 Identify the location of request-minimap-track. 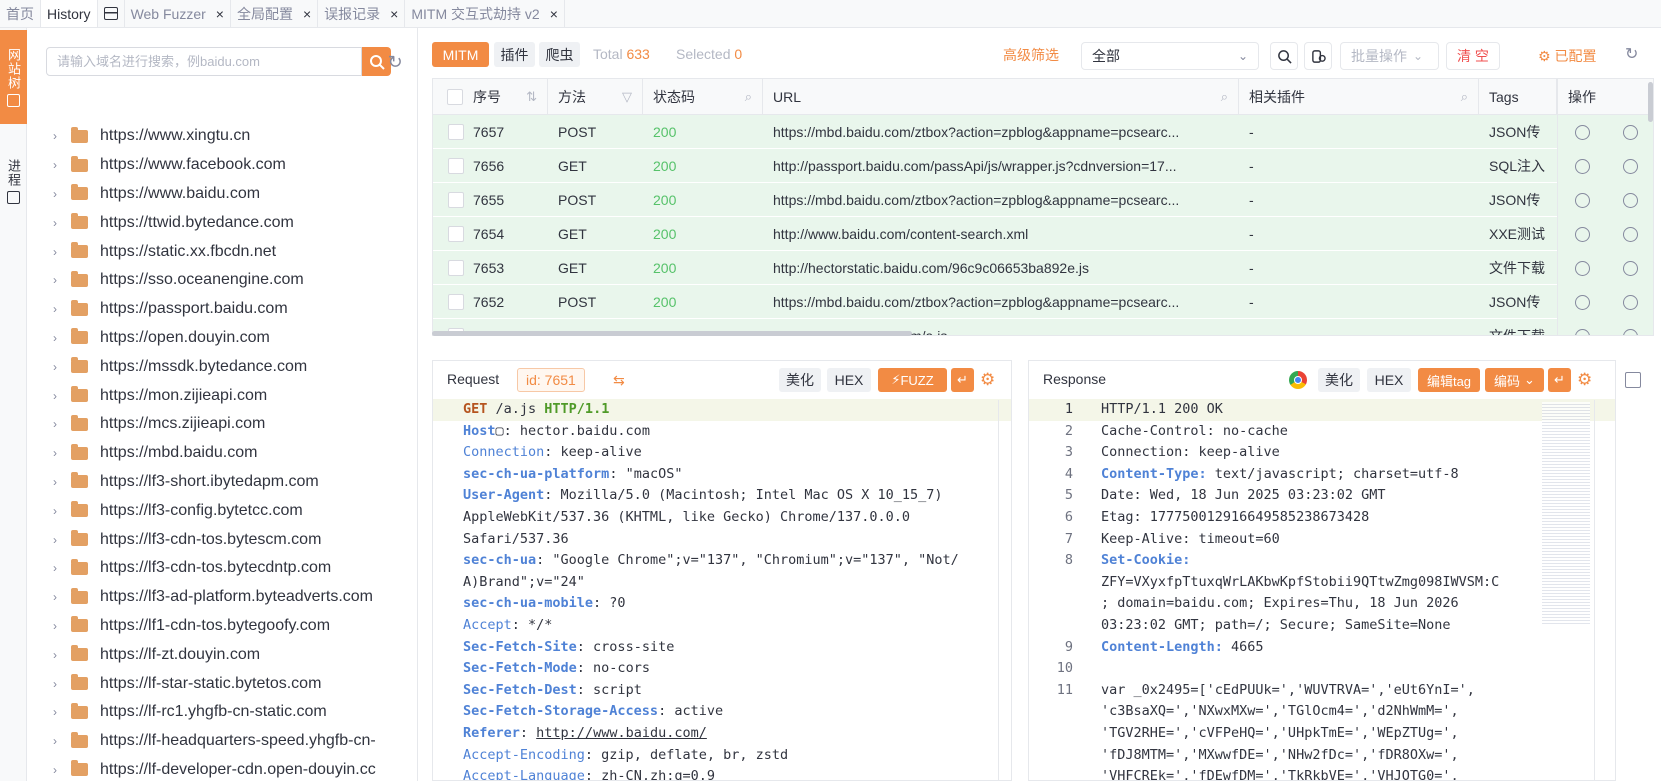
(1005, 590).